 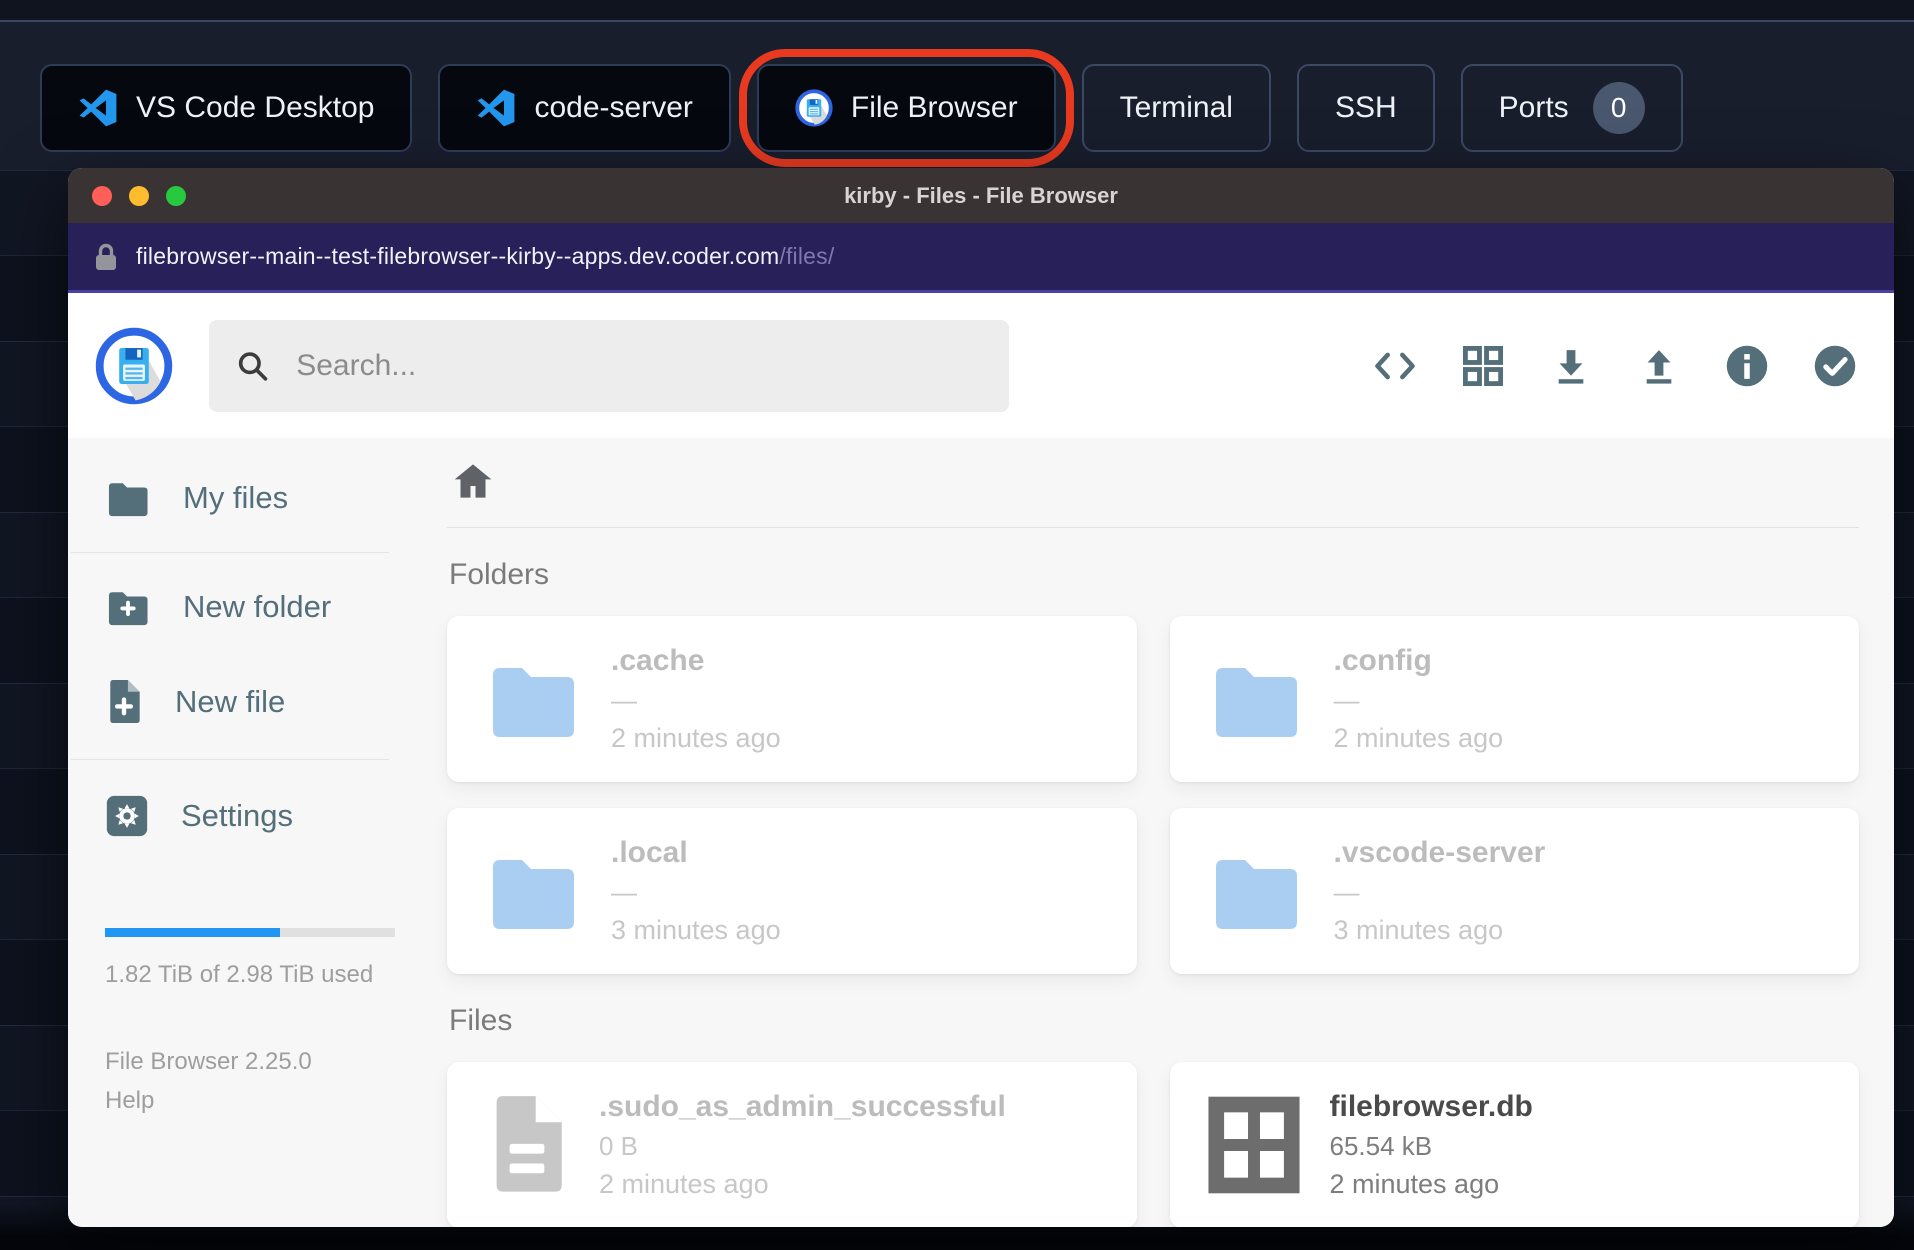 What do you see at coordinates (1253, 1145) in the screenshot?
I see `database-file-icon` at bounding box center [1253, 1145].